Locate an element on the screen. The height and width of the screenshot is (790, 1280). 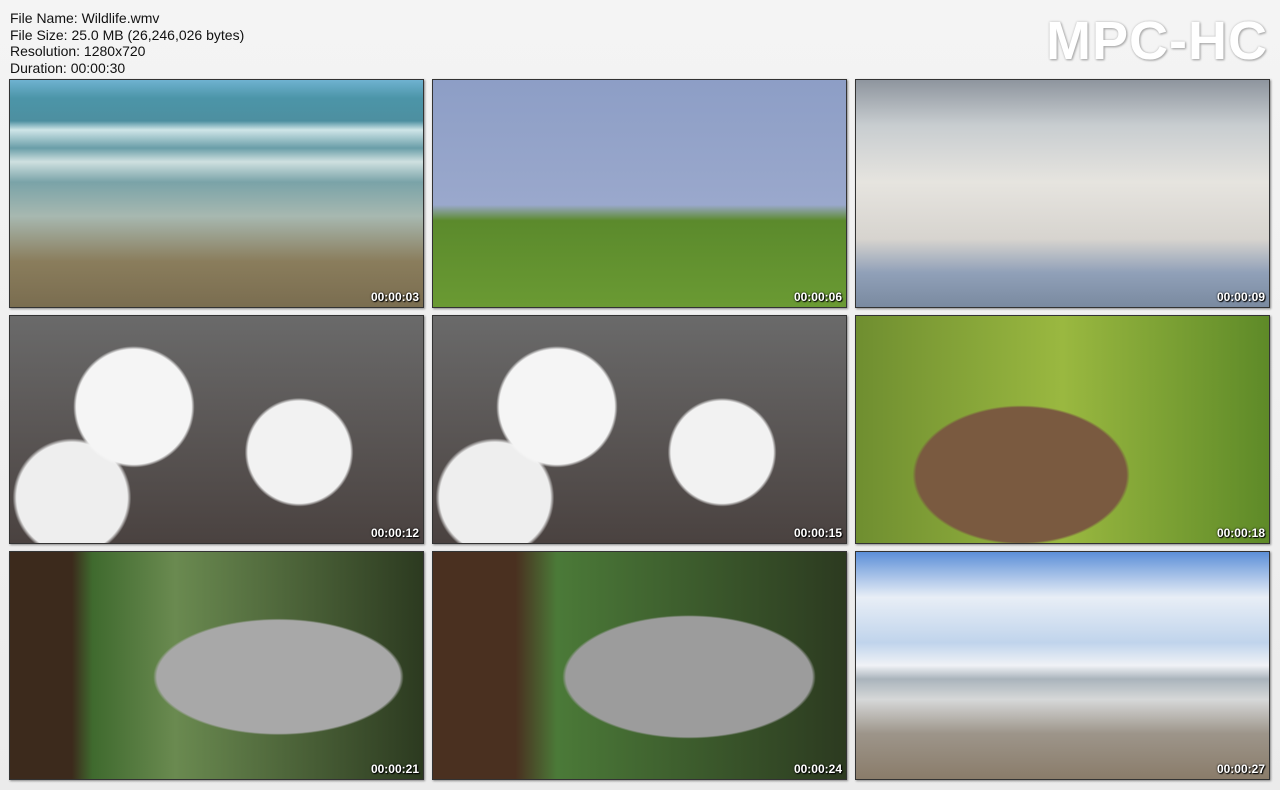
thumbnail-gannets-2: 00:00:15 is located at coordinates (639, 429).